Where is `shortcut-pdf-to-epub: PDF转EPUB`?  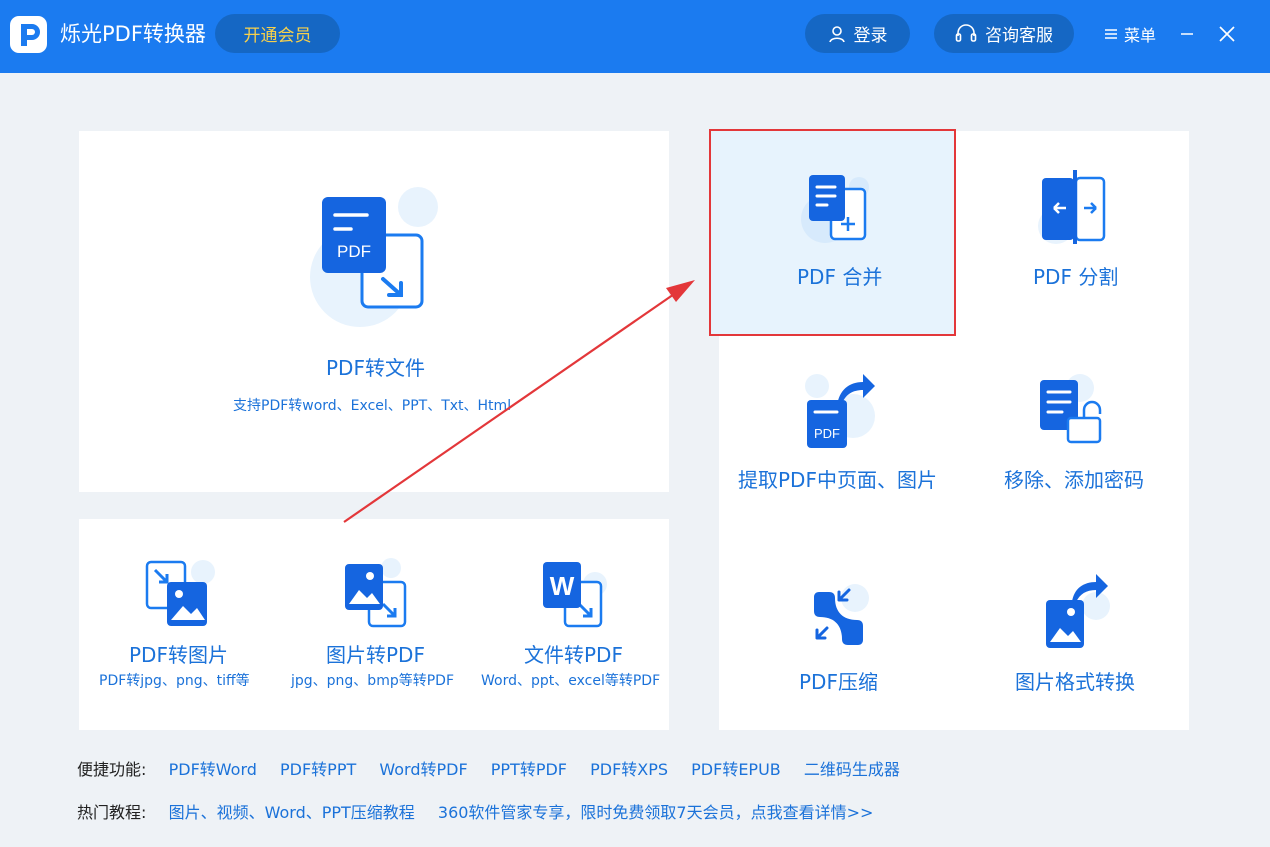 shortcut-pdf-to-epub: PDF转EPUB is located at coordinates (736, 769).